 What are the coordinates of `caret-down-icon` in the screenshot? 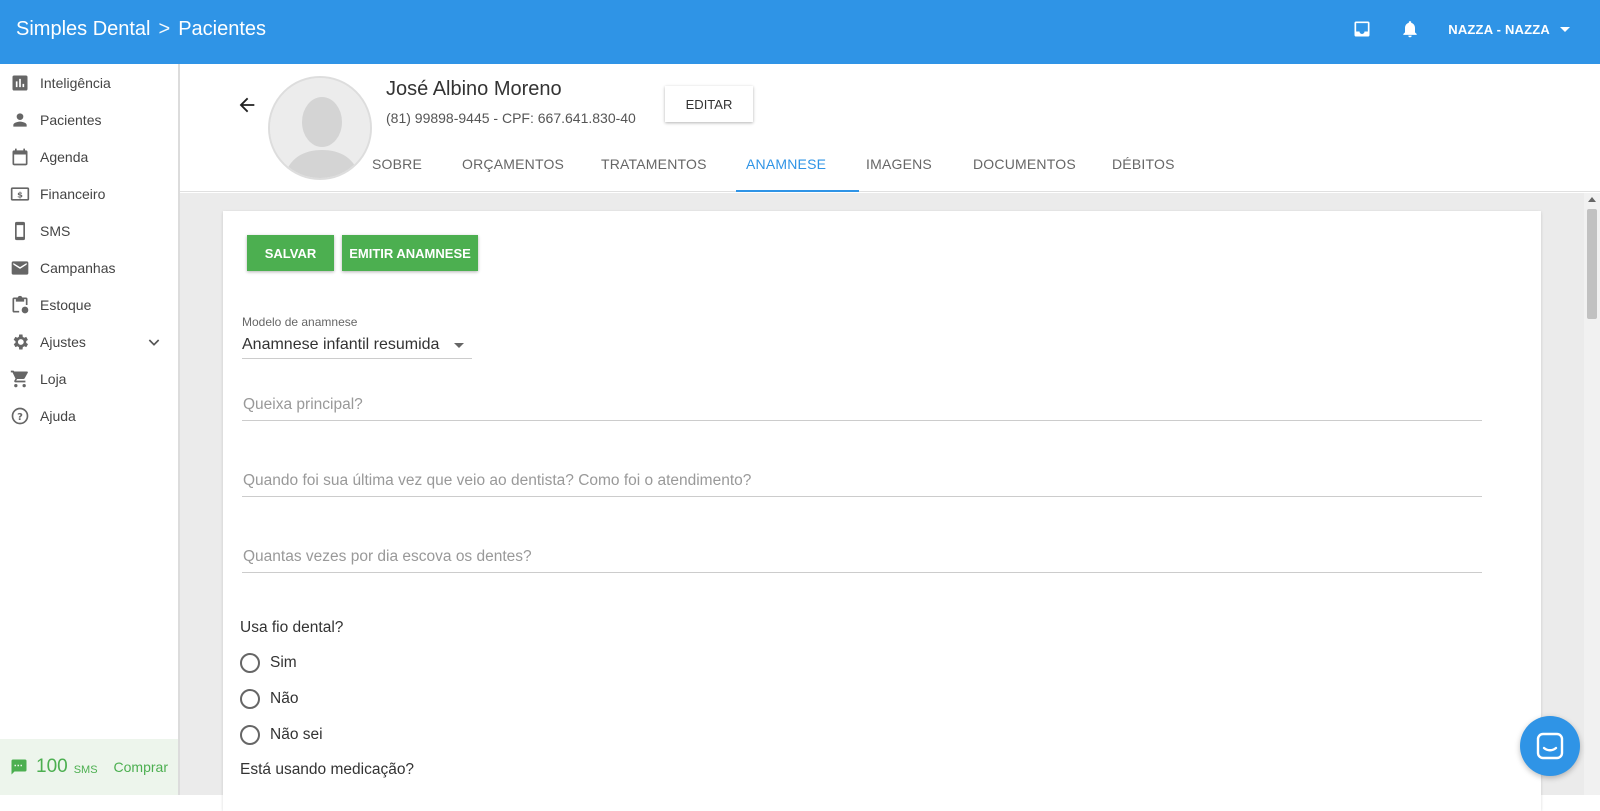 It's located at (1565, 29).